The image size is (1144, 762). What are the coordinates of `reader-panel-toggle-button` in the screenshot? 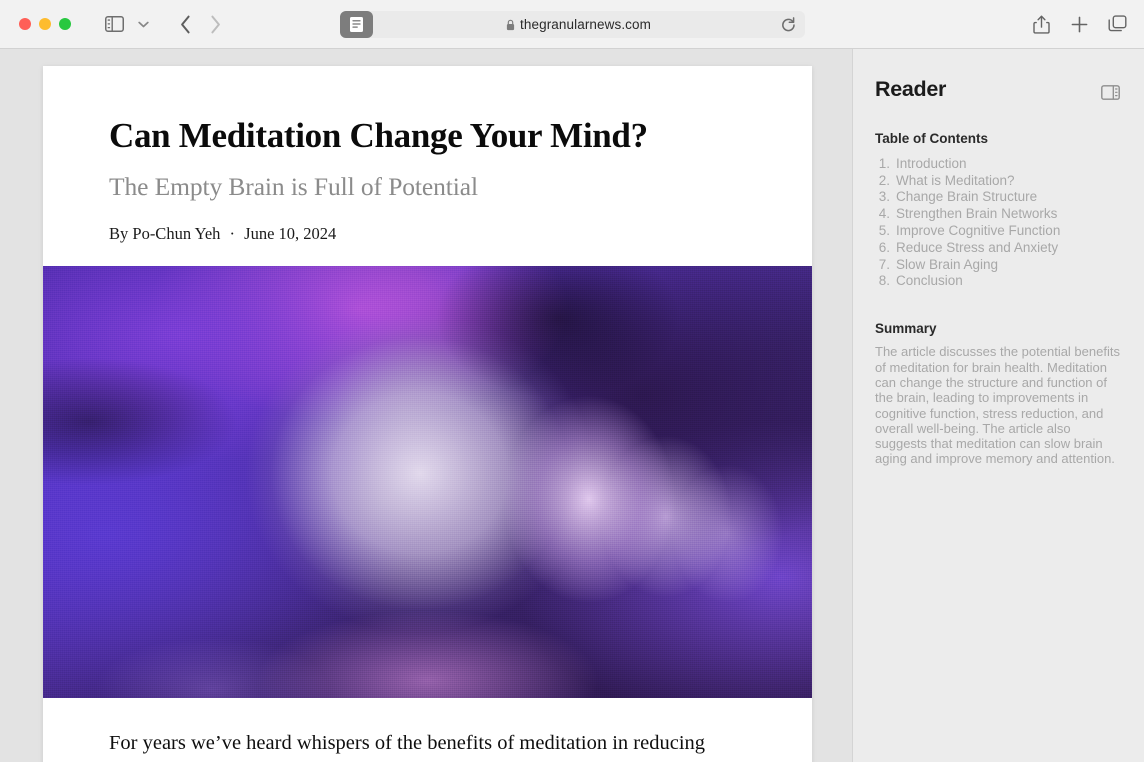 It's located at (1110, 92).